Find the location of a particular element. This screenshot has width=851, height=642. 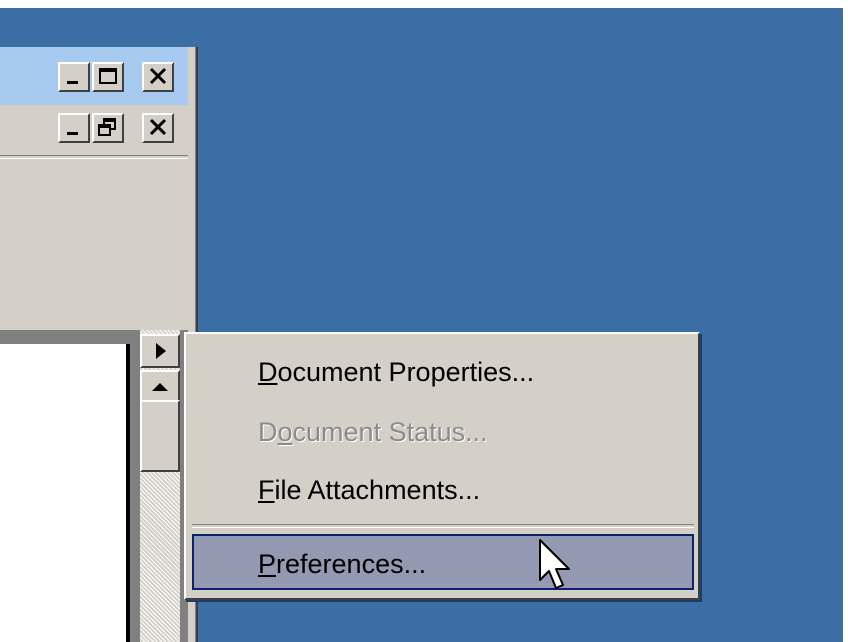

doc-close-button is located at coordinates (158, 128).